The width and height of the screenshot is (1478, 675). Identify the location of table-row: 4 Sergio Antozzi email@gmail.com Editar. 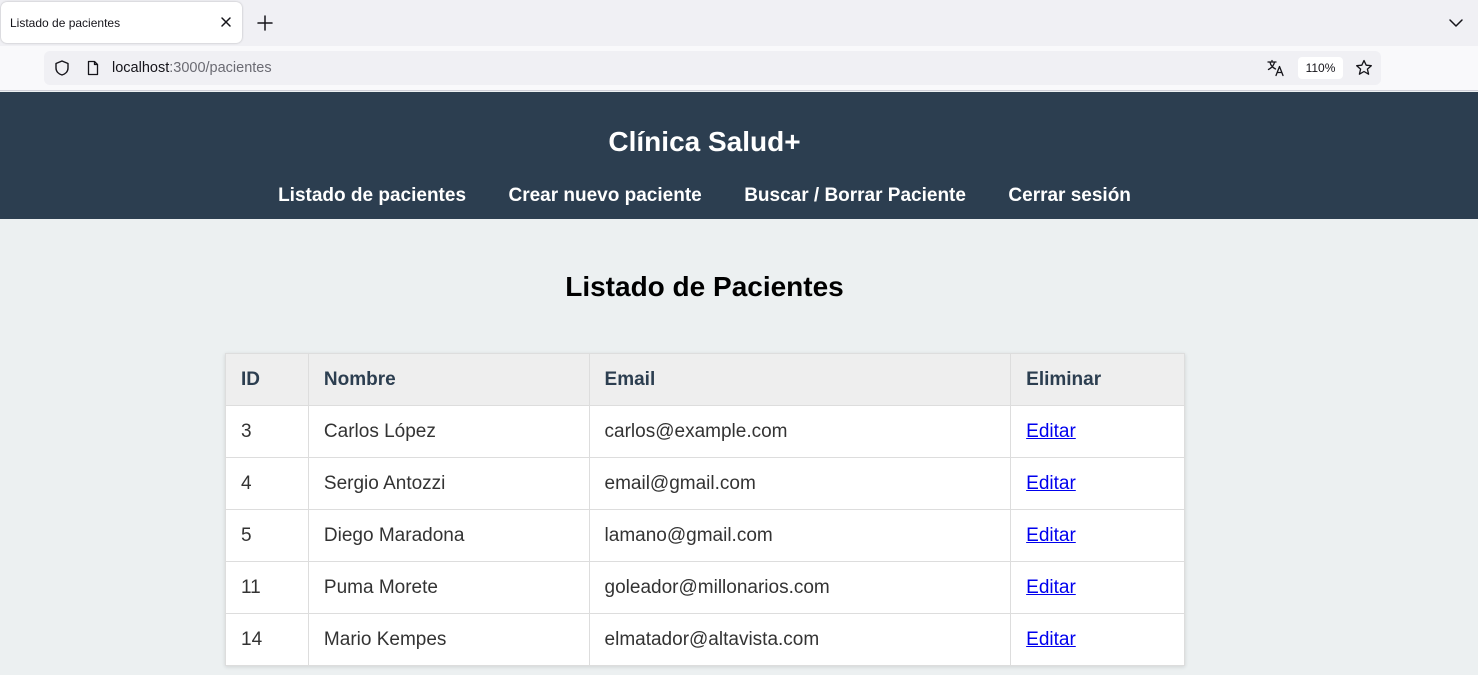
(705, 483).